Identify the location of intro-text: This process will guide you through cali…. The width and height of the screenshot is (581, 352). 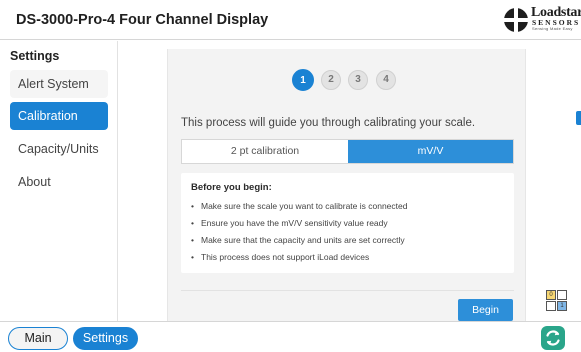
(328, 123).